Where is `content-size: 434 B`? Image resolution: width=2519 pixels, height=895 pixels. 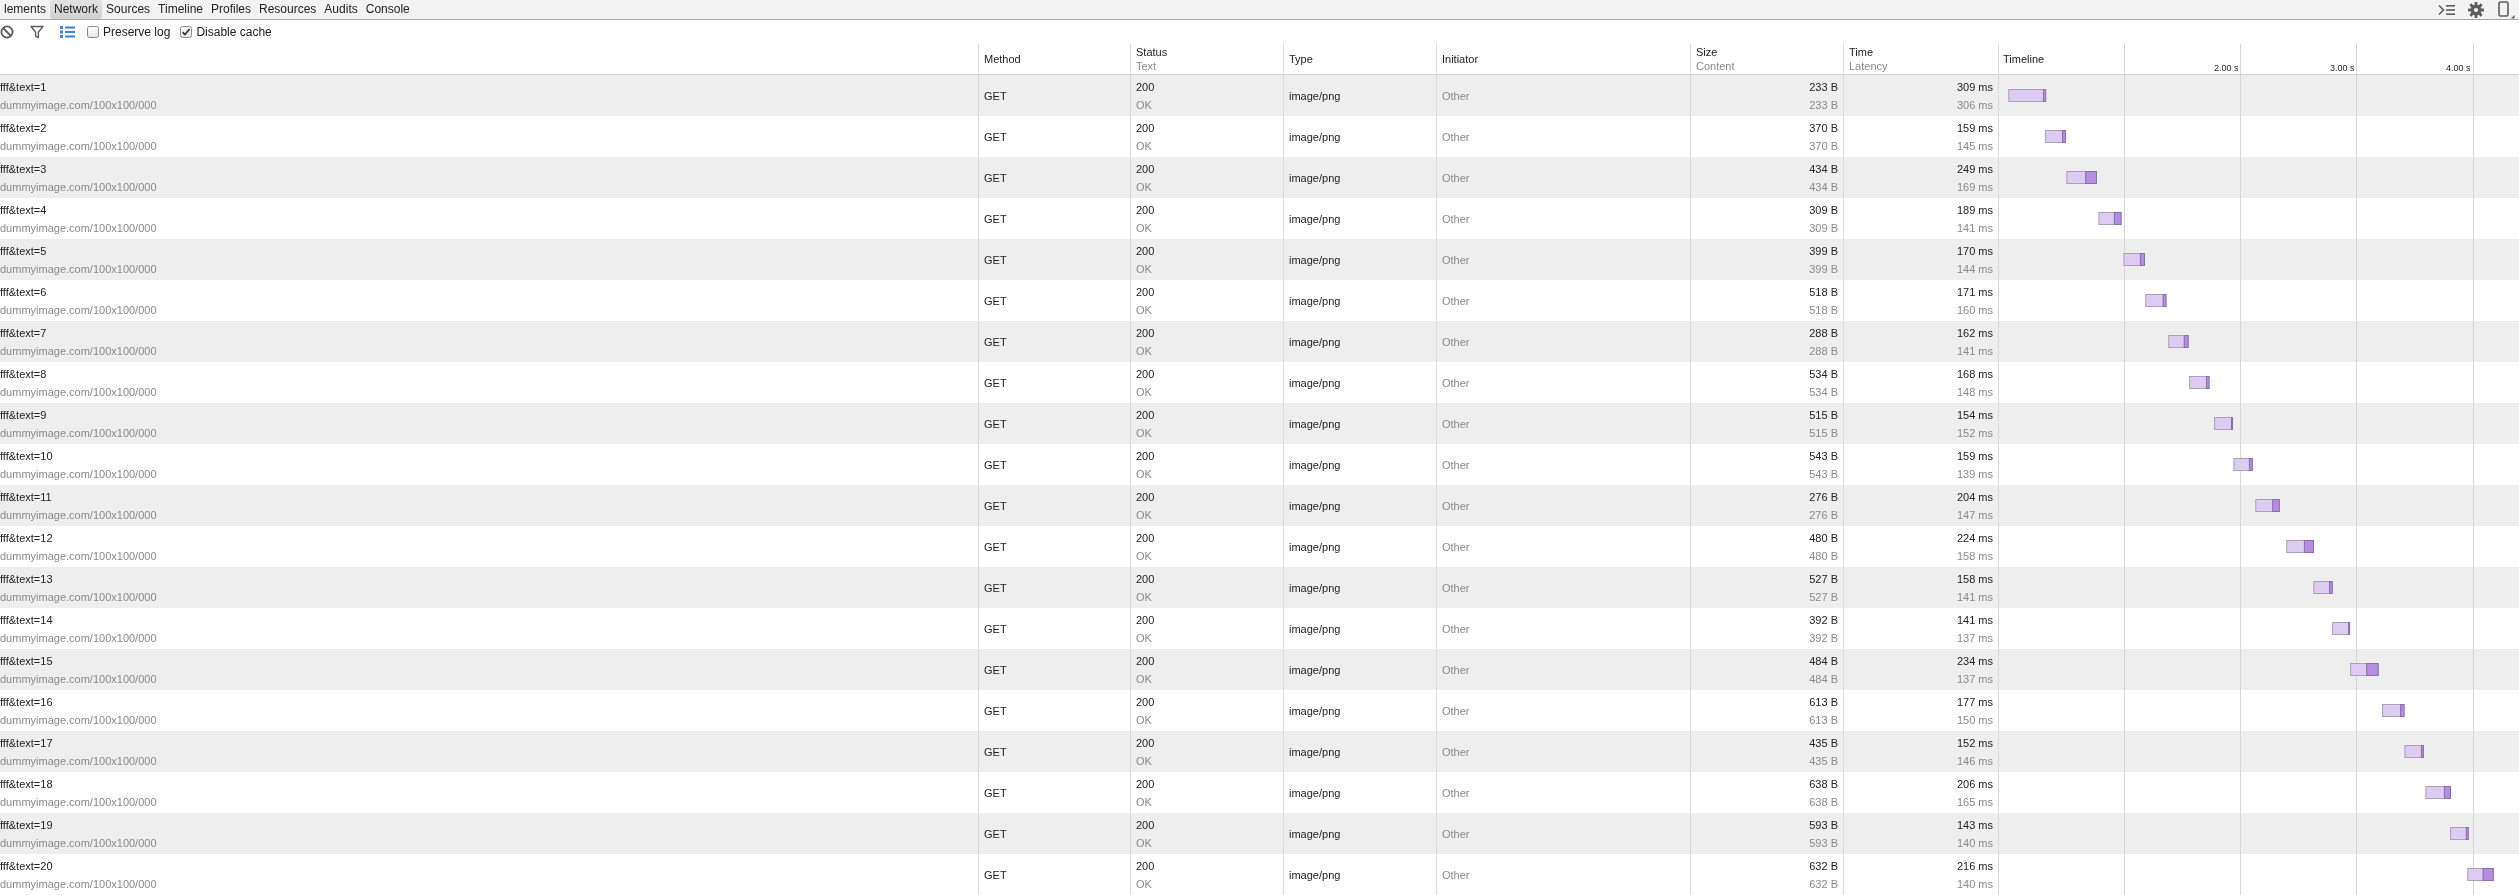 content-size: 434 B is located at coordinates (1823, 187).